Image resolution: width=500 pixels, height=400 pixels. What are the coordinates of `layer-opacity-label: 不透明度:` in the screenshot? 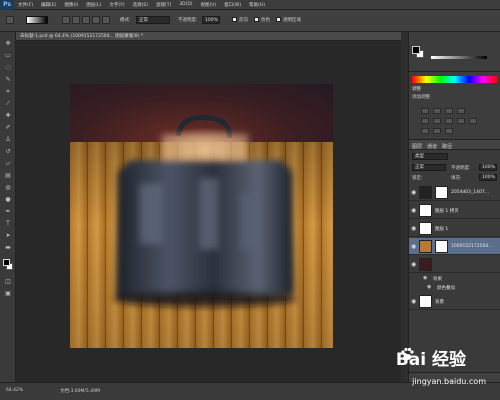 It's located at (461, 168).